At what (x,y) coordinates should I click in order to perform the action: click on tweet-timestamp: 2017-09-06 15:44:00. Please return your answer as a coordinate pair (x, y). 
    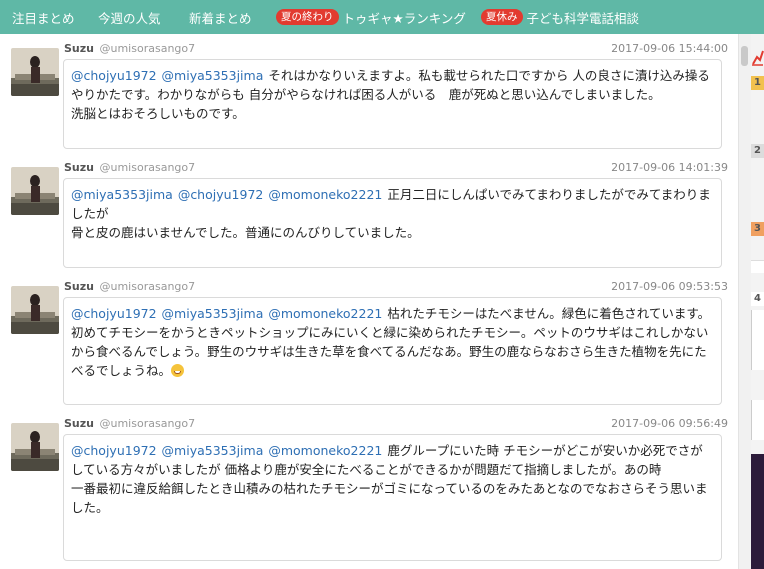
    Looking at the image, I should click on (669, 49).